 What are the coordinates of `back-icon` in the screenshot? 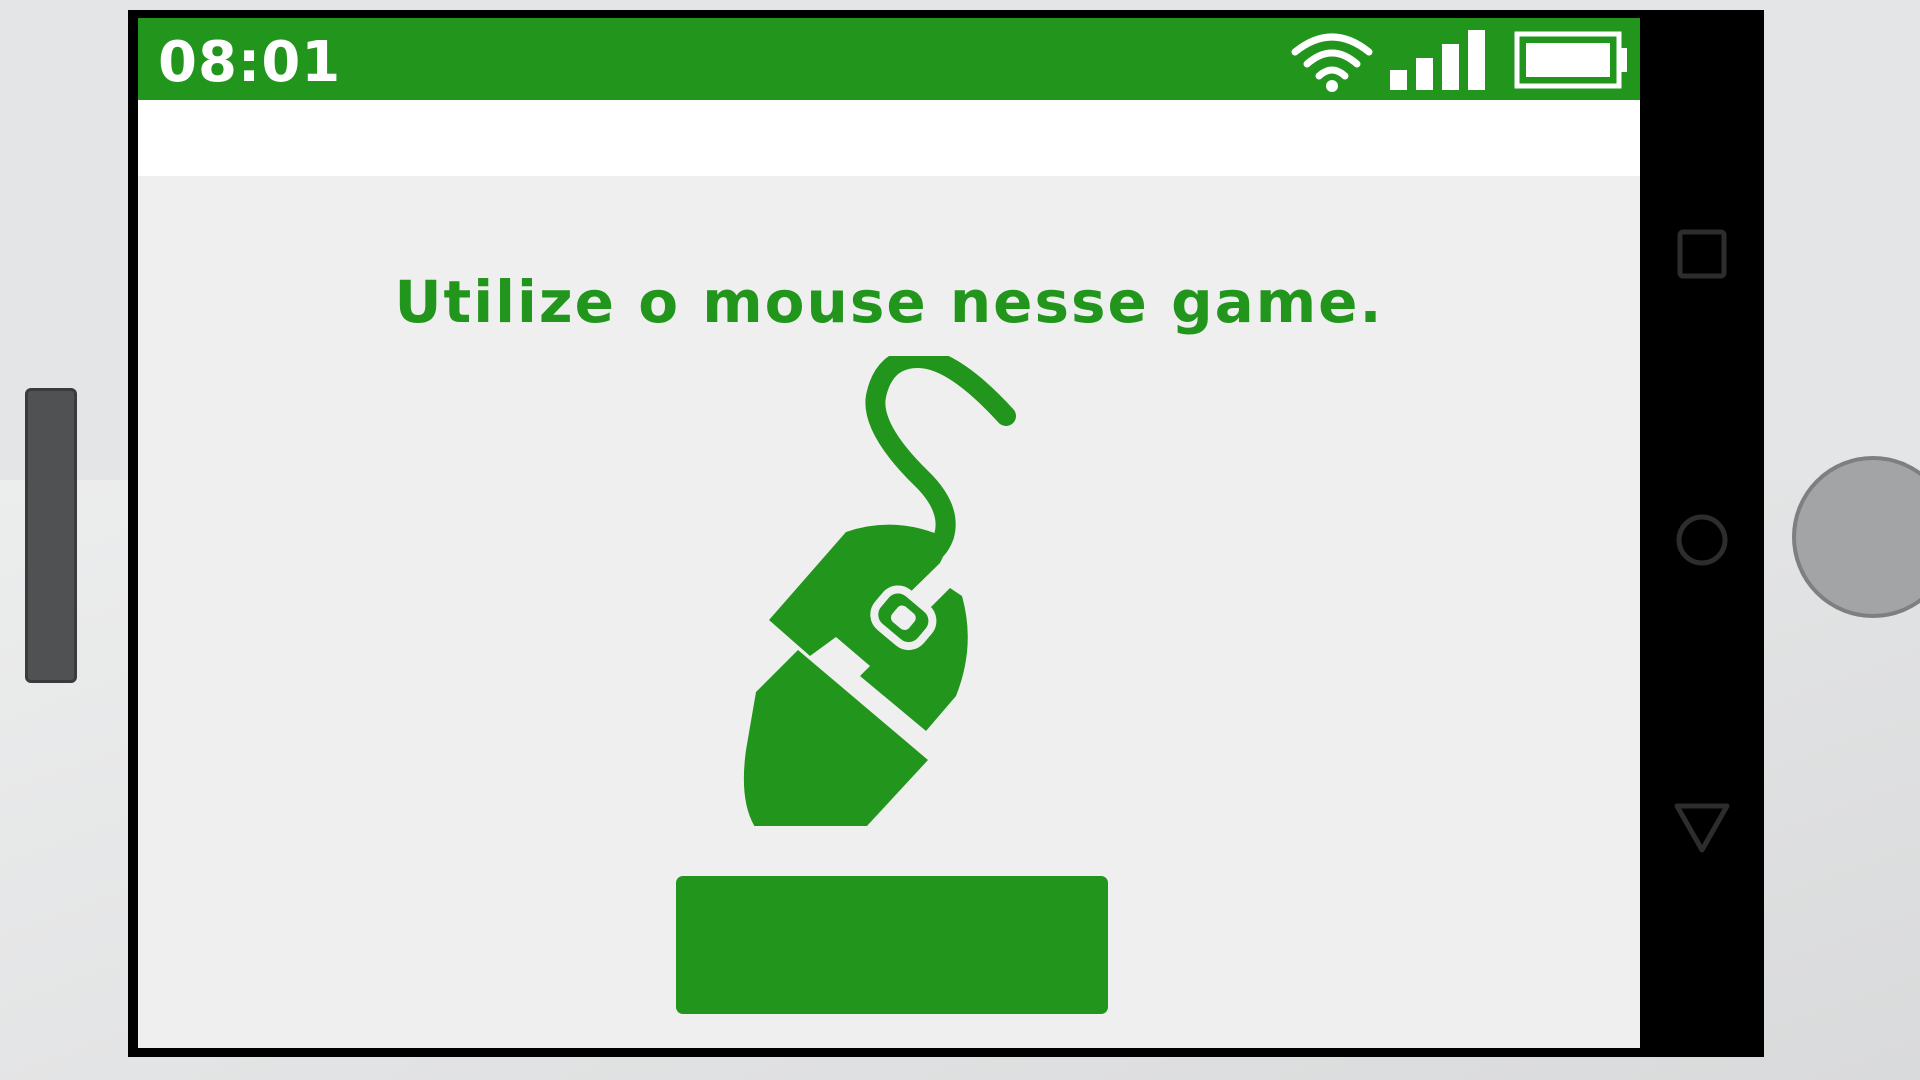 It's located at (1702, 828).